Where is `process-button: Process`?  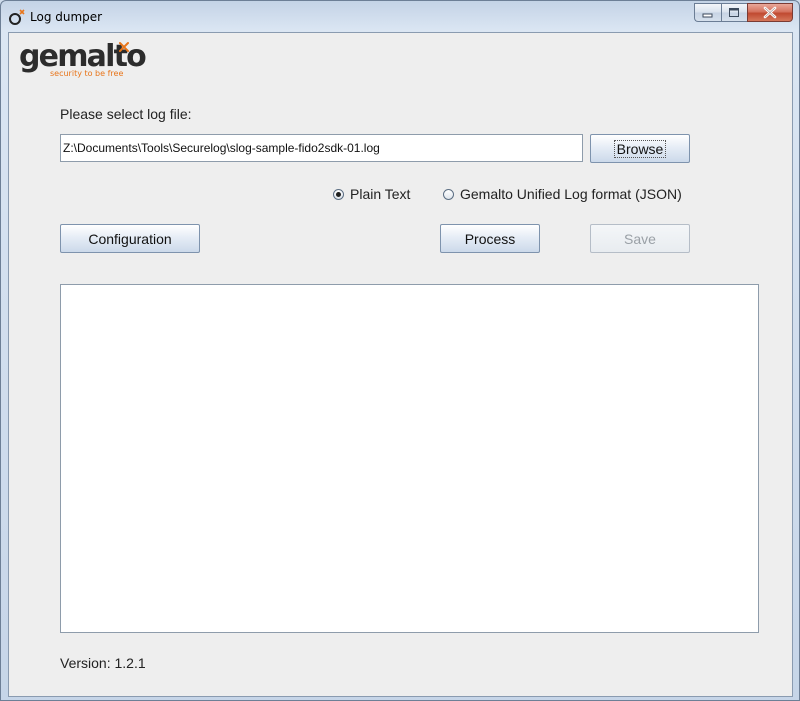
process-button: Process is located at coordinates (490, 238).